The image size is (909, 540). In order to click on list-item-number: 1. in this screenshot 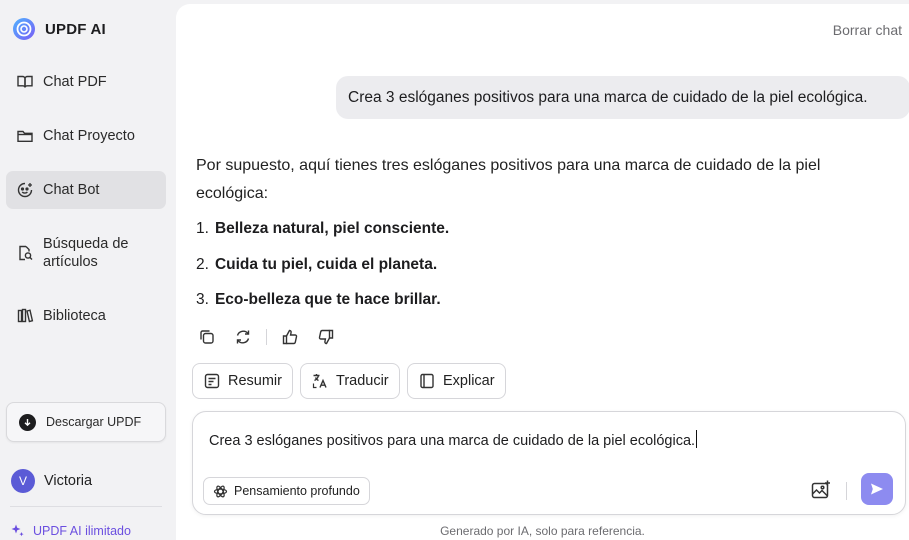, I will do `click(202, 228)`.